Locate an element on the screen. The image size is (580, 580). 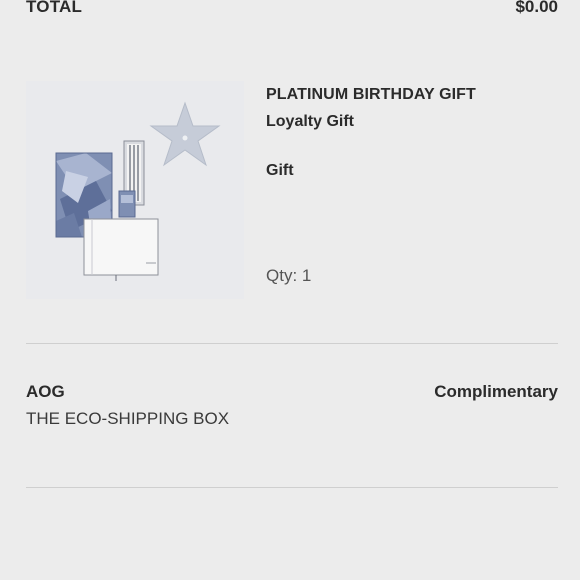
shipping-price: Complimentary is located at coordinates (496, 391).